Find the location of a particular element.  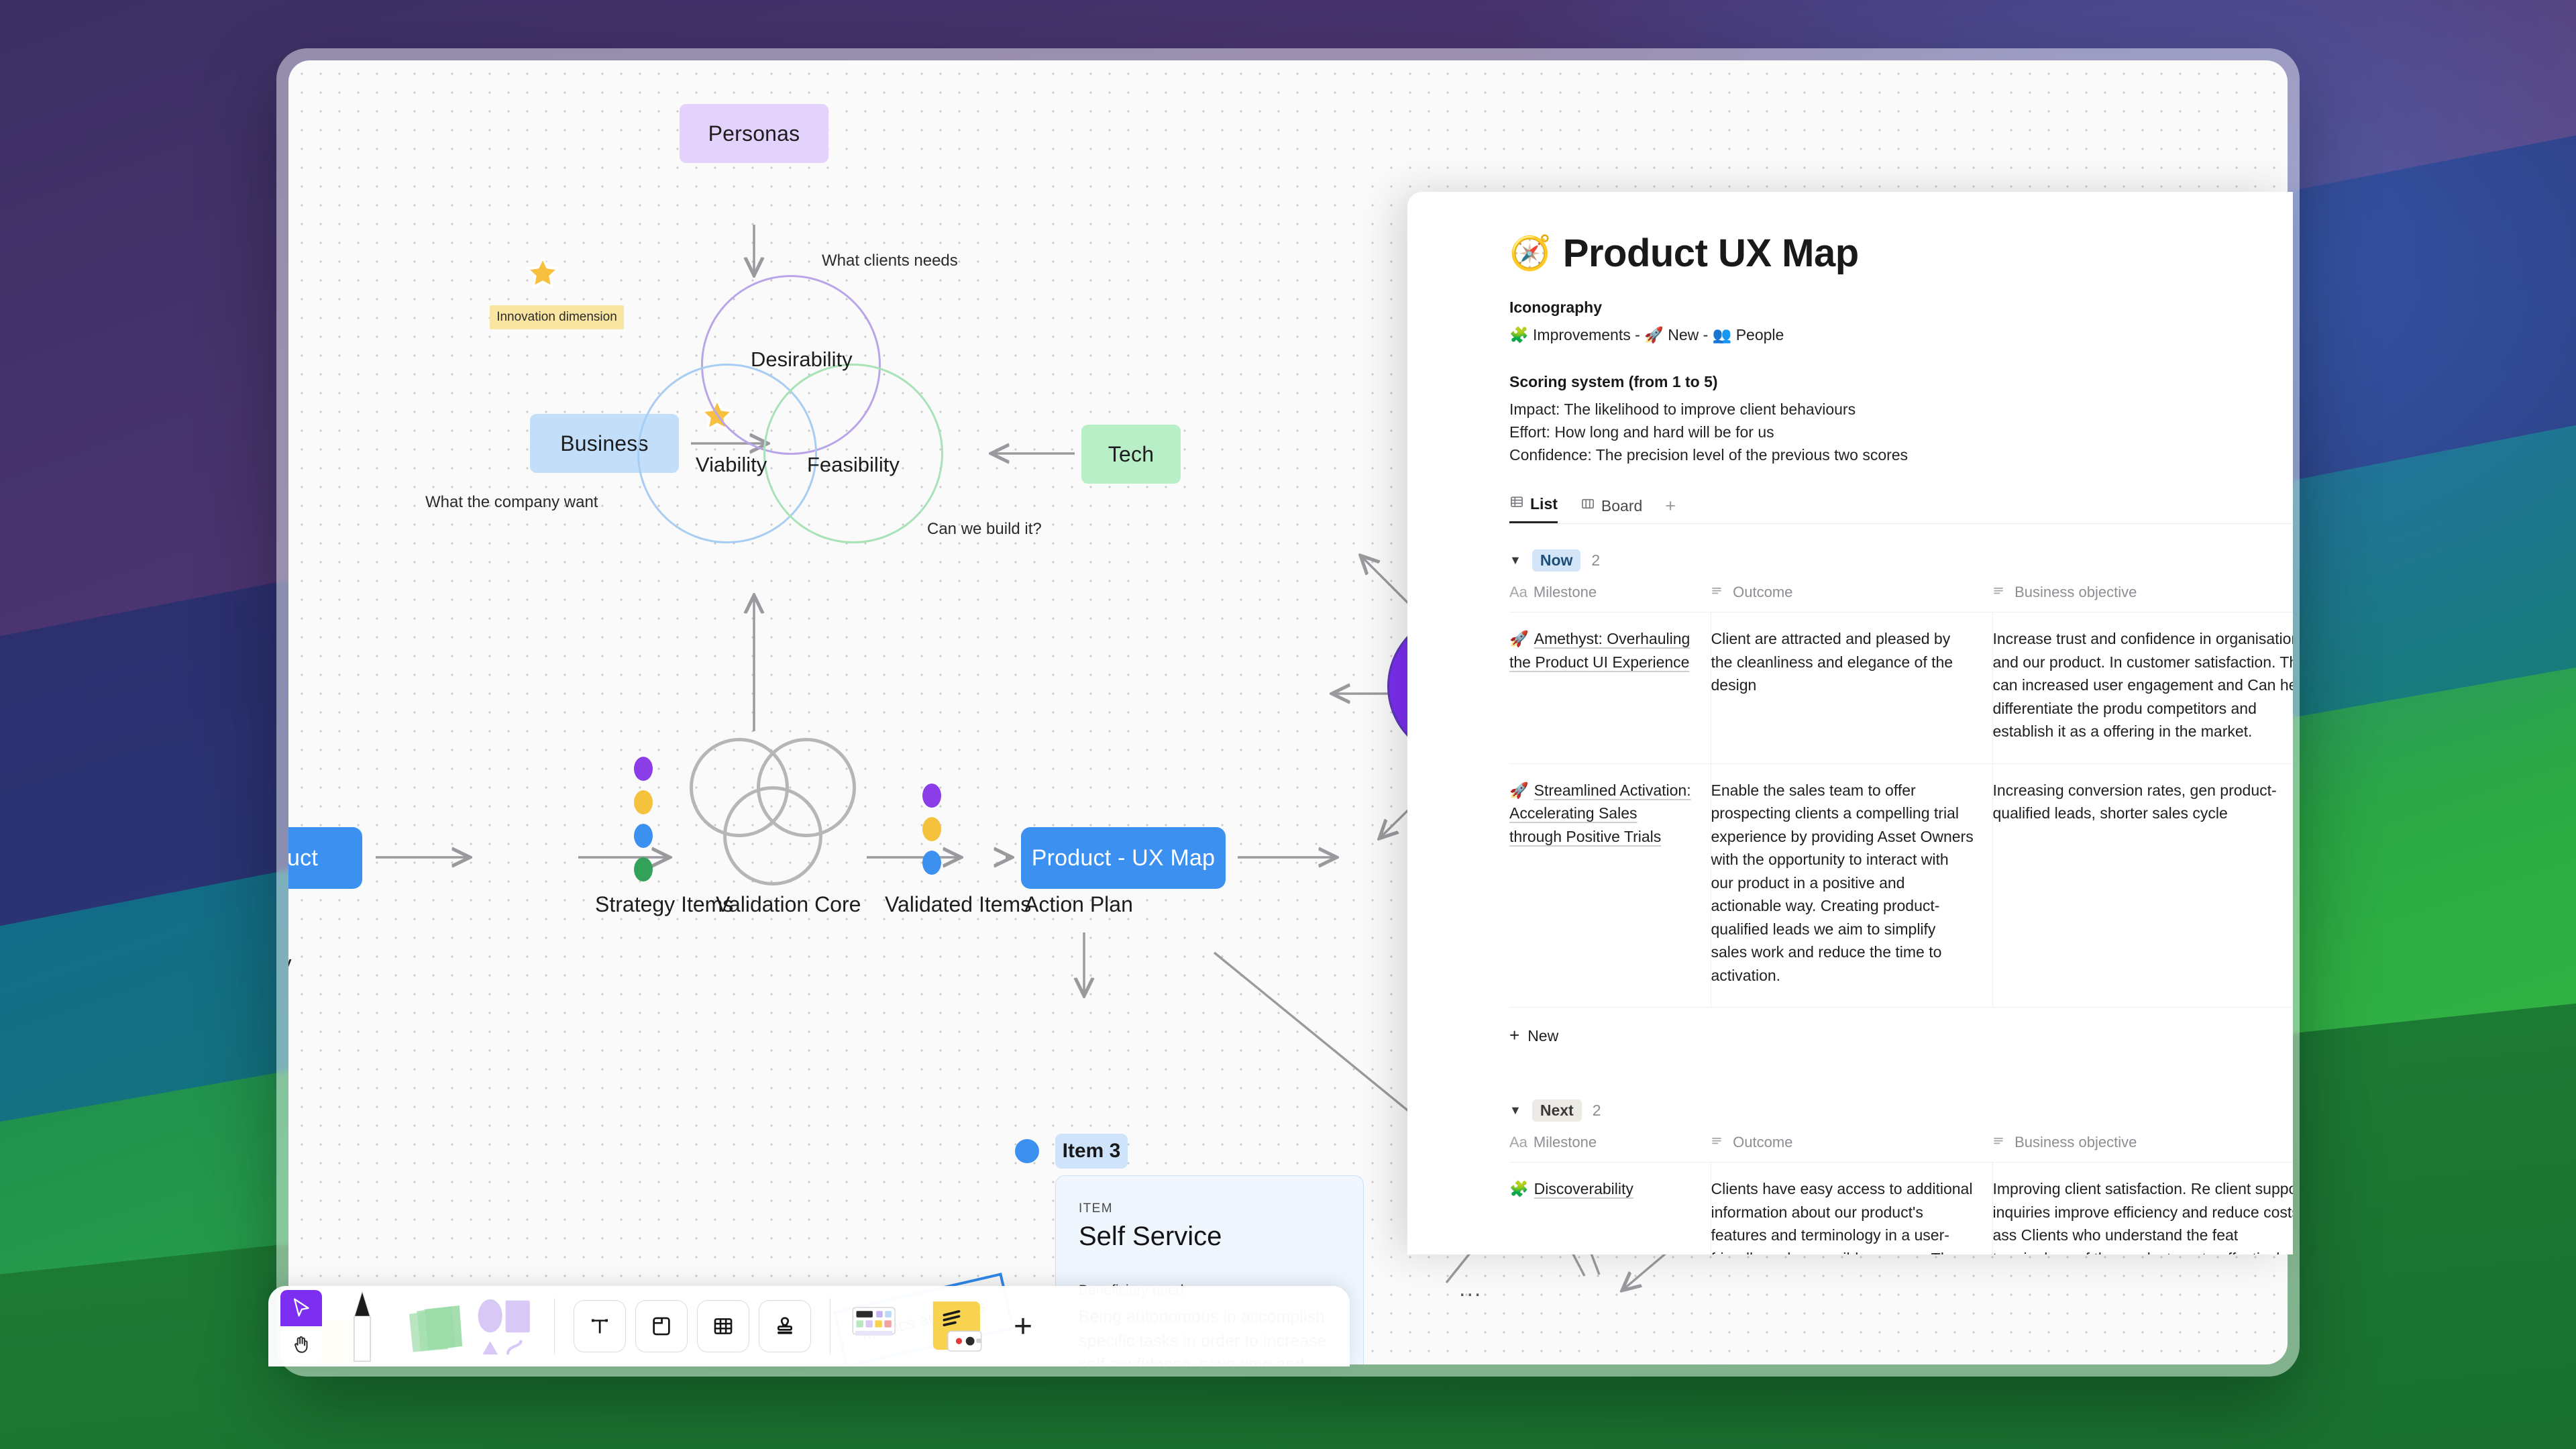

item3-tag-label: Item 3 is located at coordinates (1091, 1151).